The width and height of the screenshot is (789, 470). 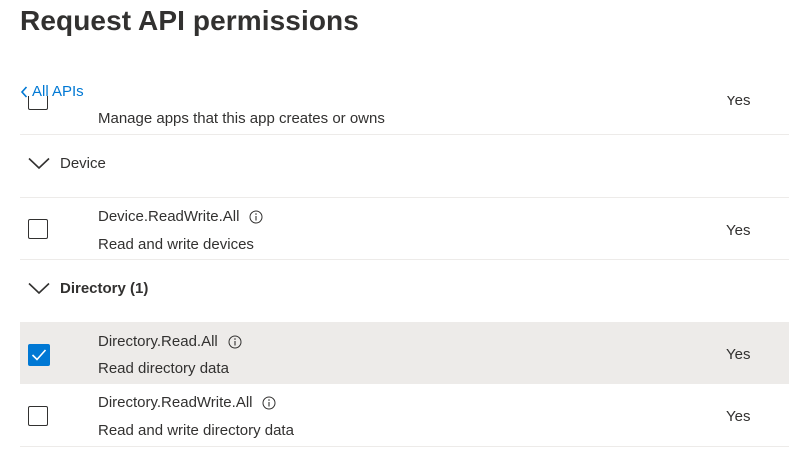 What do you see at coordinates (158, 341) in the screenshot?
I see `permission-name-text: Directory.Read.All` at bounding box center [158, 341].